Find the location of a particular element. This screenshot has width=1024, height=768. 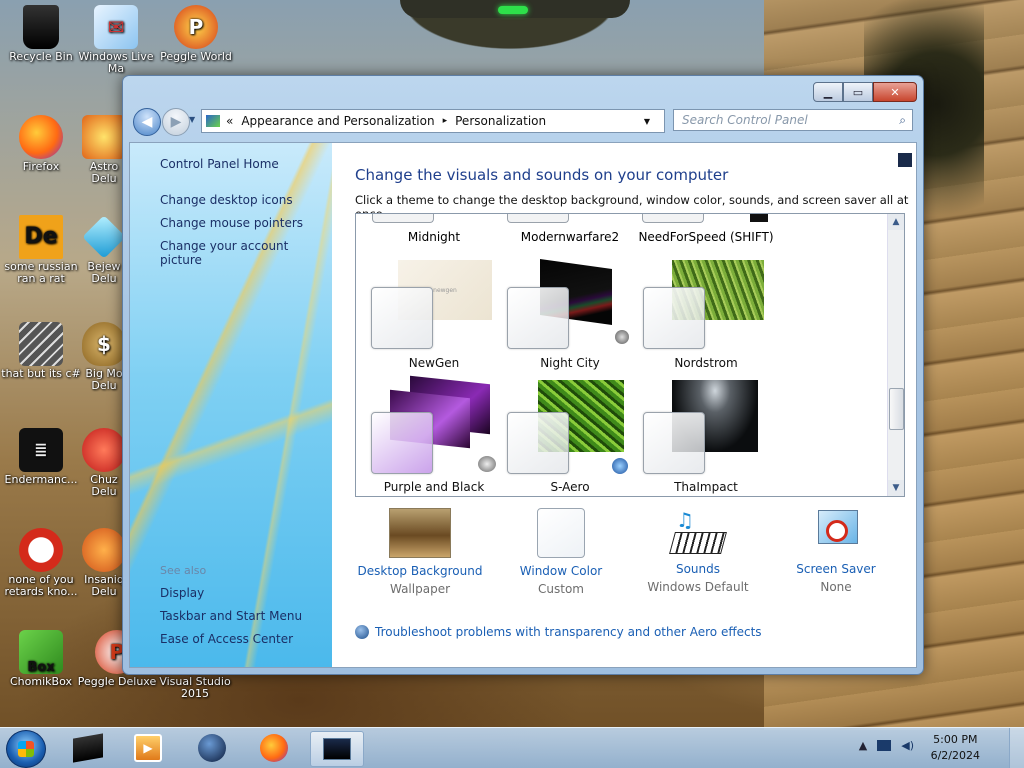

desktop-icon-astro: Astro Delu is located at coordinates (104, 150).